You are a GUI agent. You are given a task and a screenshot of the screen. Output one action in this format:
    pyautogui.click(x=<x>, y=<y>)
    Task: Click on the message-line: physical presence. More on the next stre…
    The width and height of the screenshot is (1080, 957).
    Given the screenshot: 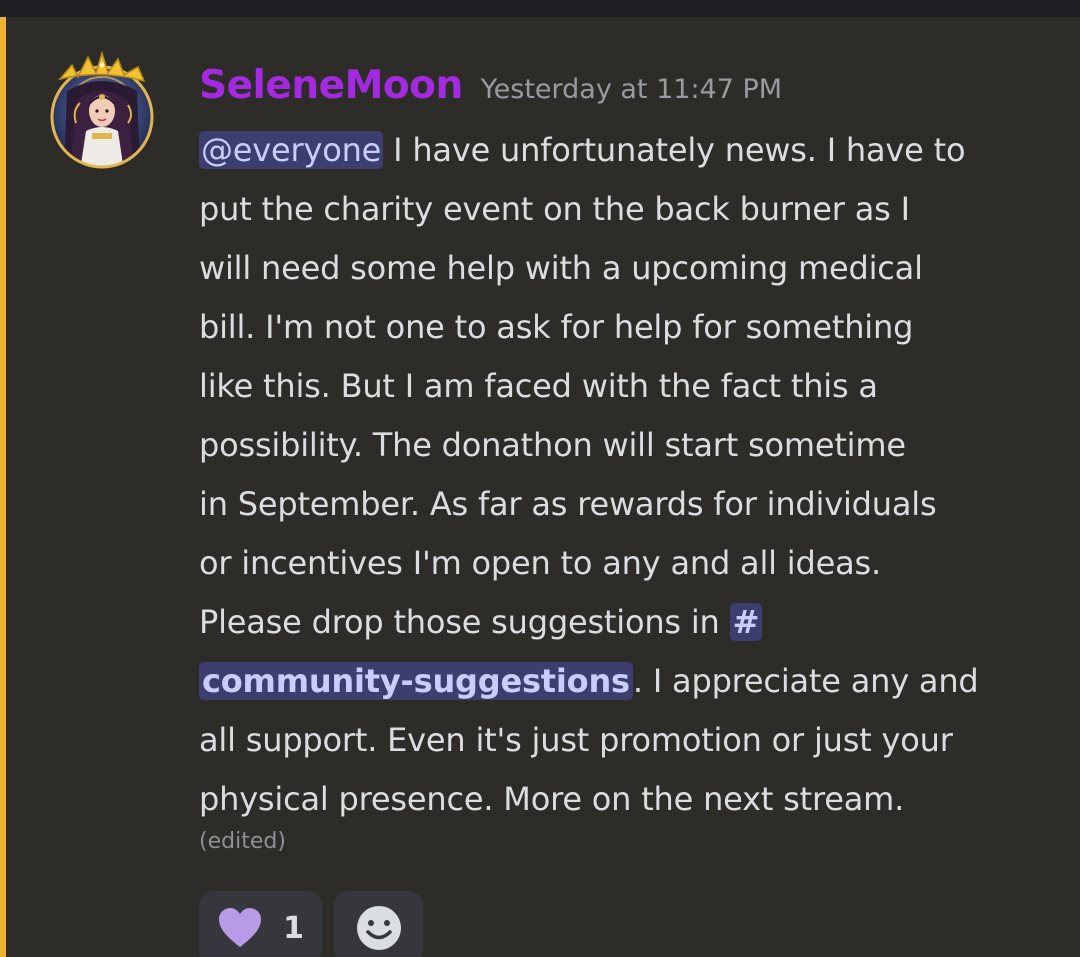 What is the action you would take?
    pyautogui.click(x=552, y=799)
    